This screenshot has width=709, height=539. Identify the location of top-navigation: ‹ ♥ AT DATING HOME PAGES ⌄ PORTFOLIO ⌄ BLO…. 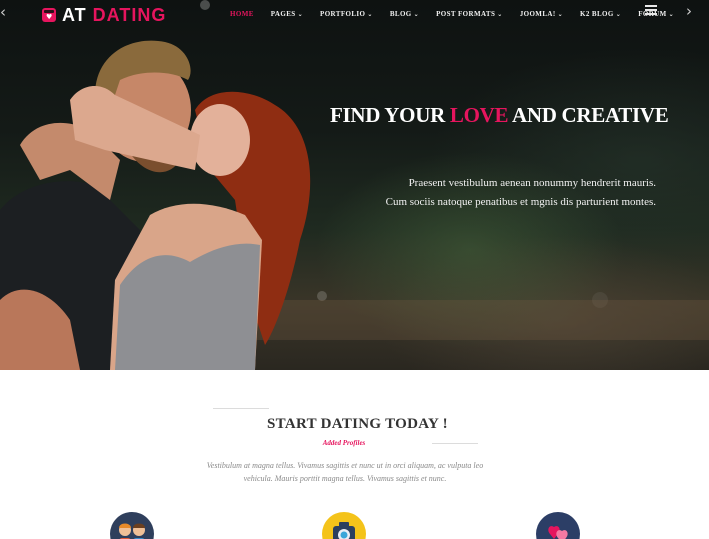
(354, 15).